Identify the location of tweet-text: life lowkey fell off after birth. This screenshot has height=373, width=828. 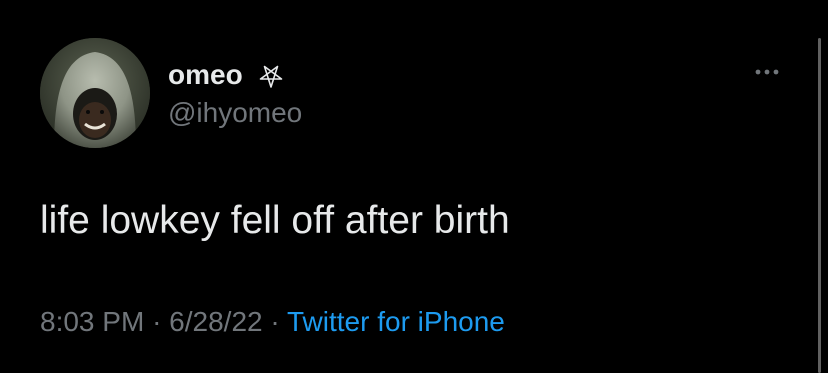
(275, 220).